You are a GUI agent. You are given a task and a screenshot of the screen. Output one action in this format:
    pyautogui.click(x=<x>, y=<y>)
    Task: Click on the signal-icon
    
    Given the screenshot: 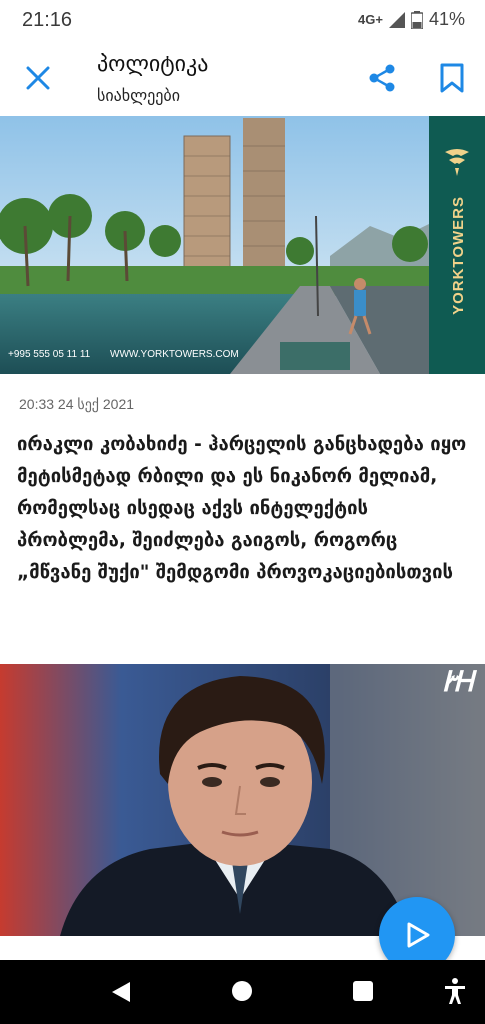 What is the action you would take?
    pyautogui.click(x=396, y=19)
    